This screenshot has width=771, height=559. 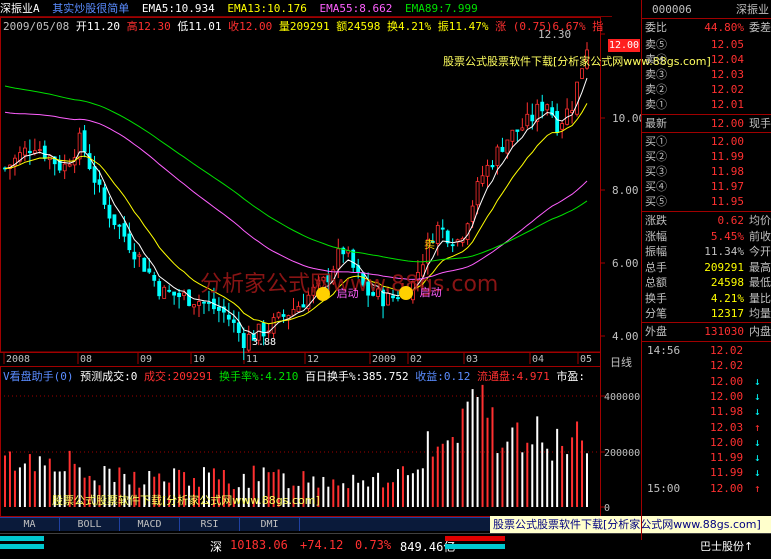 What do you see at coordinates (622, 453) in the screenshot?
I see `volume-tick-label: 200000` at bounding box center [622, 453].